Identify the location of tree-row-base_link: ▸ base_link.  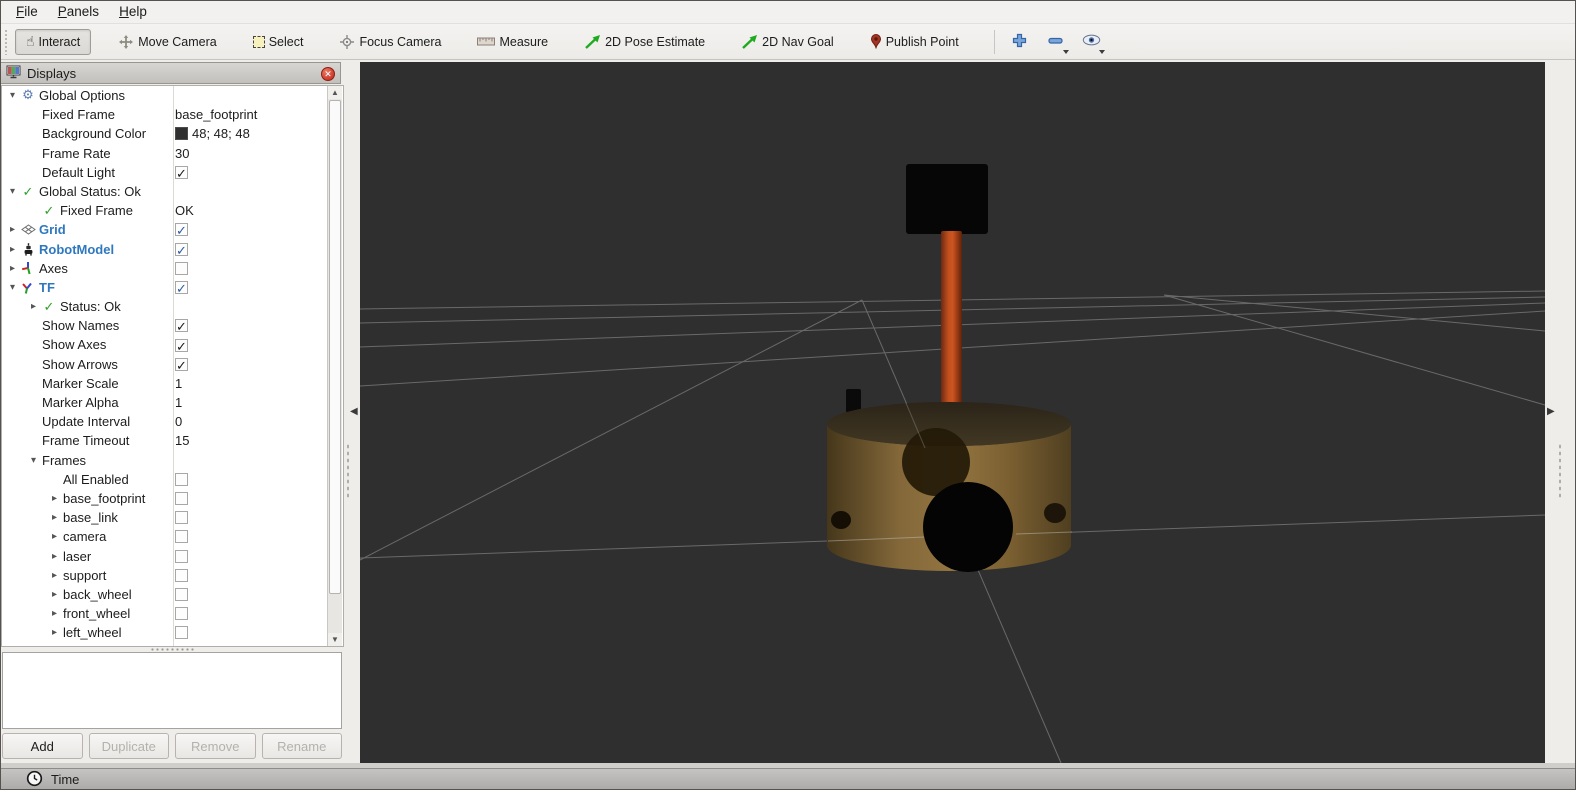
(165, 517).